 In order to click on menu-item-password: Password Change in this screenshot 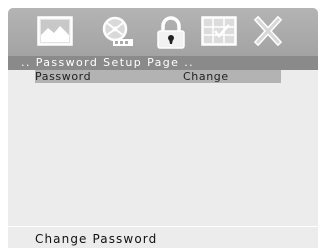, I will do `click(158, 76)`.